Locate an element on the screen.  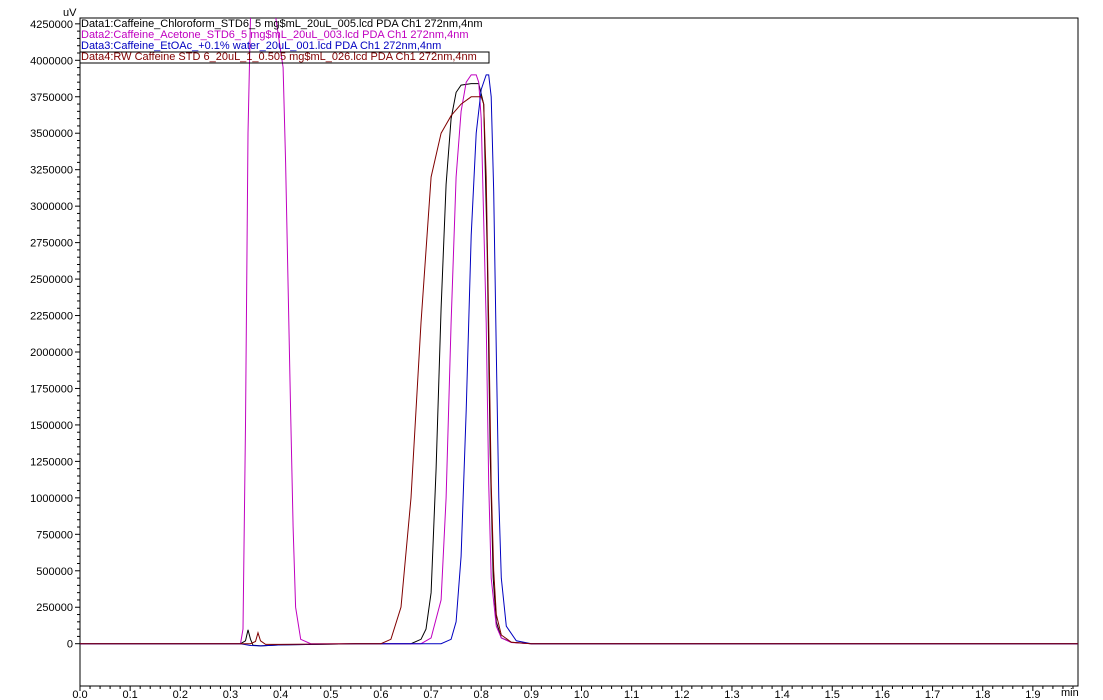
y-tick-label: 3250000 is located at coordinates (51, 171).